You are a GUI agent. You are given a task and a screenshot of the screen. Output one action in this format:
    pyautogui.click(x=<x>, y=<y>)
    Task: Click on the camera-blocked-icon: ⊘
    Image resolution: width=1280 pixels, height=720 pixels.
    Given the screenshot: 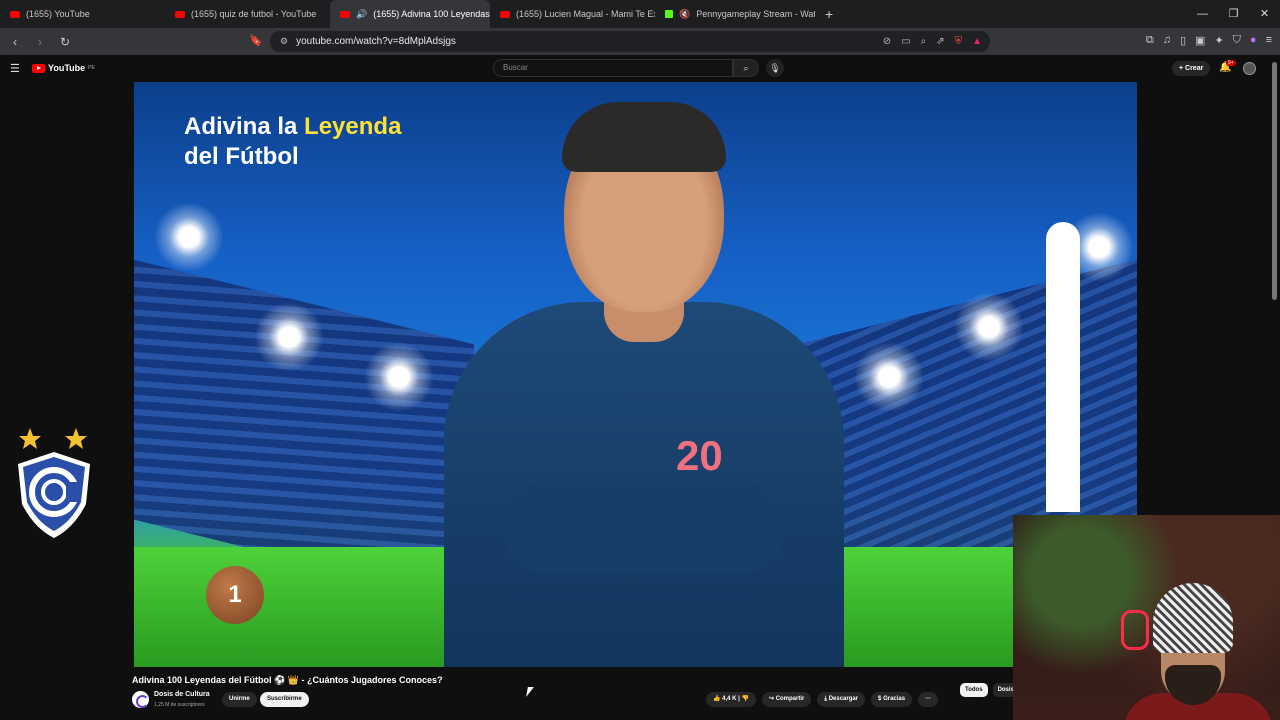 What is the action you would take?
    pyautogui.click(x=887, y=41)
    